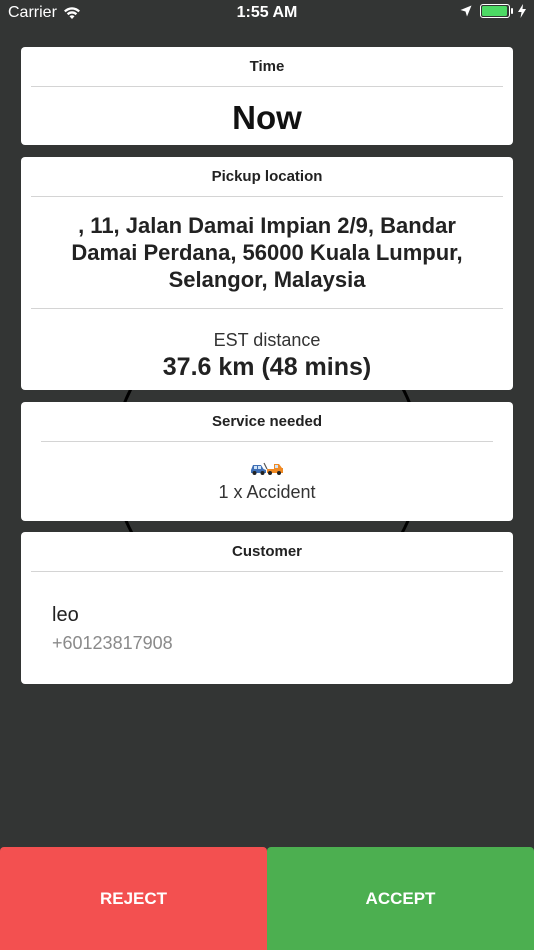  I want to click on customer-name: leo, so click(65, 615).